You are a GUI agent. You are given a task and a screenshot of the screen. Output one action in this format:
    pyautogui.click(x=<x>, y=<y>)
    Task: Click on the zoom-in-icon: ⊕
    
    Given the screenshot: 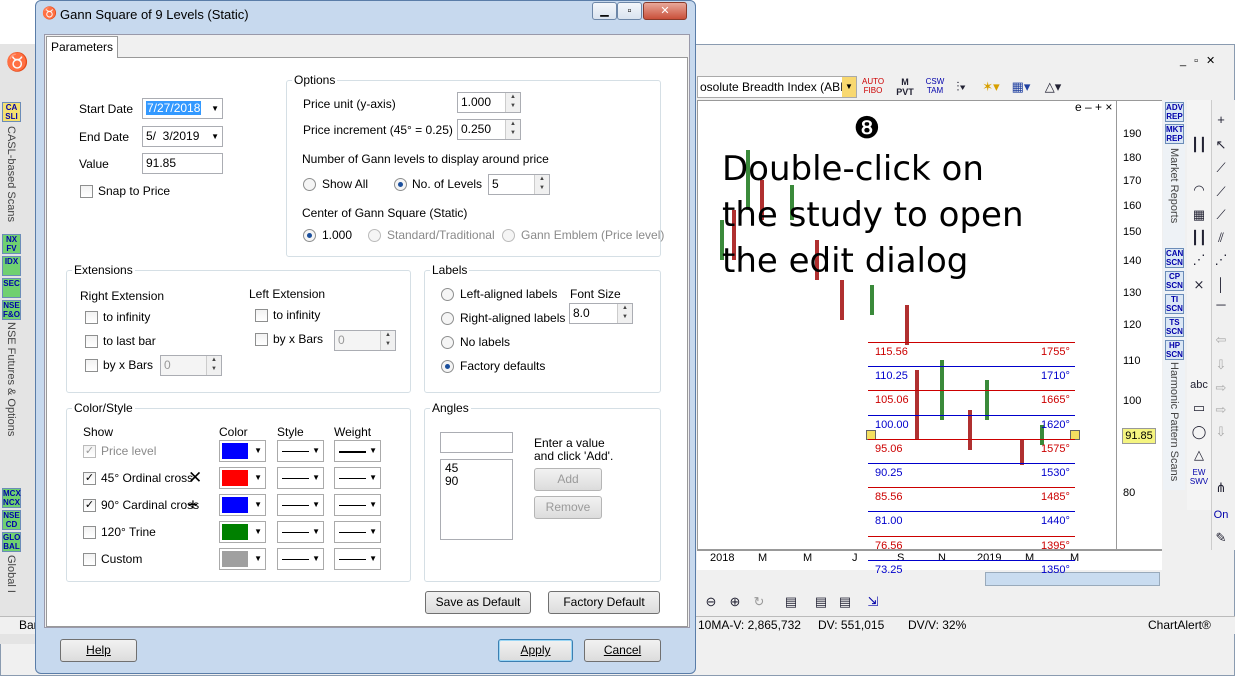 What is the action you would take?
    pyautogui.click(x=735, y=602)
    